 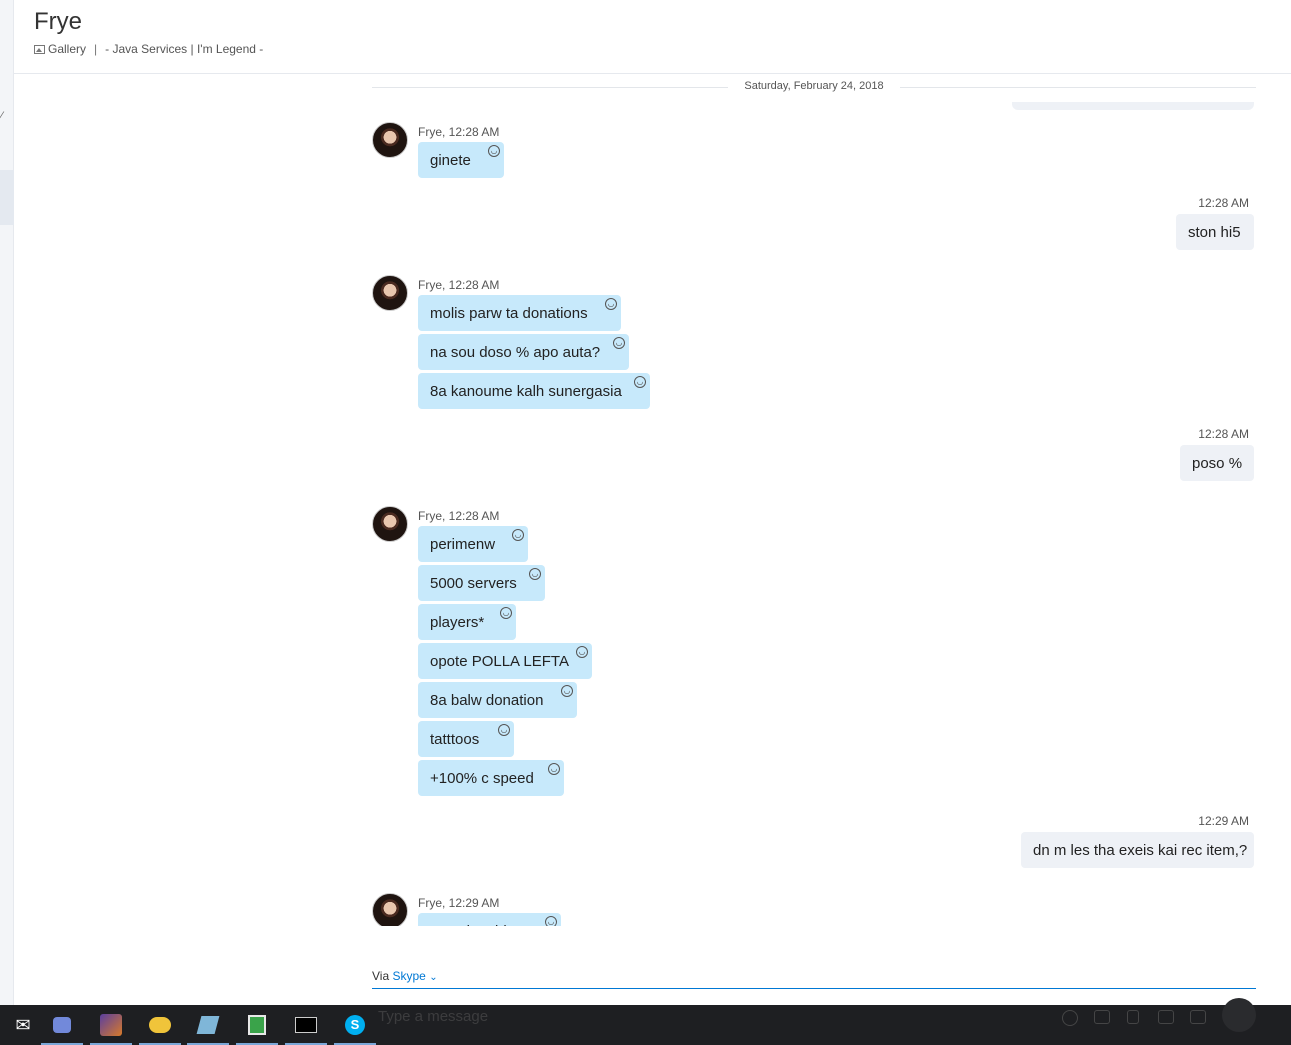 What do you see at coordinates (450, 160) in the screenshot?
I see `message-text: ginete` at bounding box center [450, 160].